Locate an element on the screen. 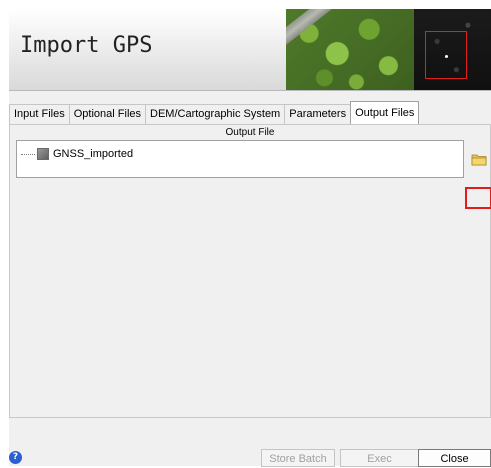 The height and width of the screenshot is (468, 491). tab-dem-cartographic-system: DEM/Cartographic System is located at coordinates (215, 114).